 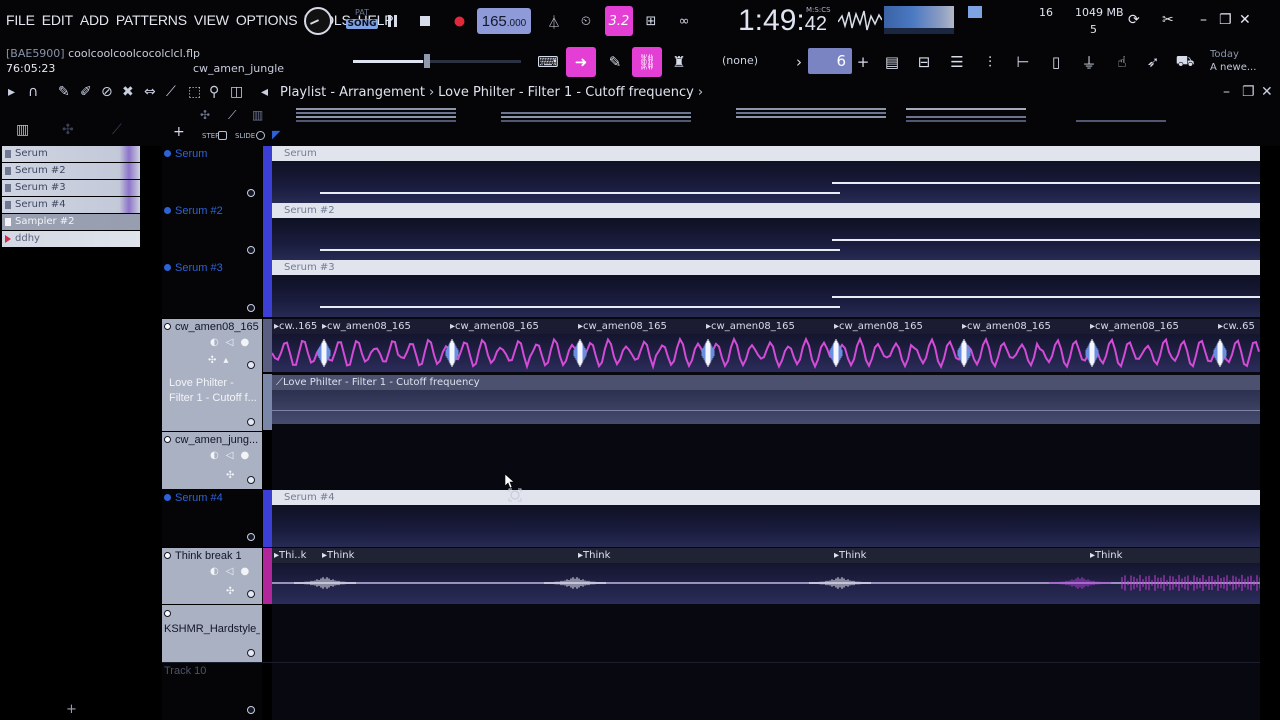 What do you see at coordinates (1056, 62) in the screenshot?
I see `project-info-button: ▯` at bounding box center [1056, 62].